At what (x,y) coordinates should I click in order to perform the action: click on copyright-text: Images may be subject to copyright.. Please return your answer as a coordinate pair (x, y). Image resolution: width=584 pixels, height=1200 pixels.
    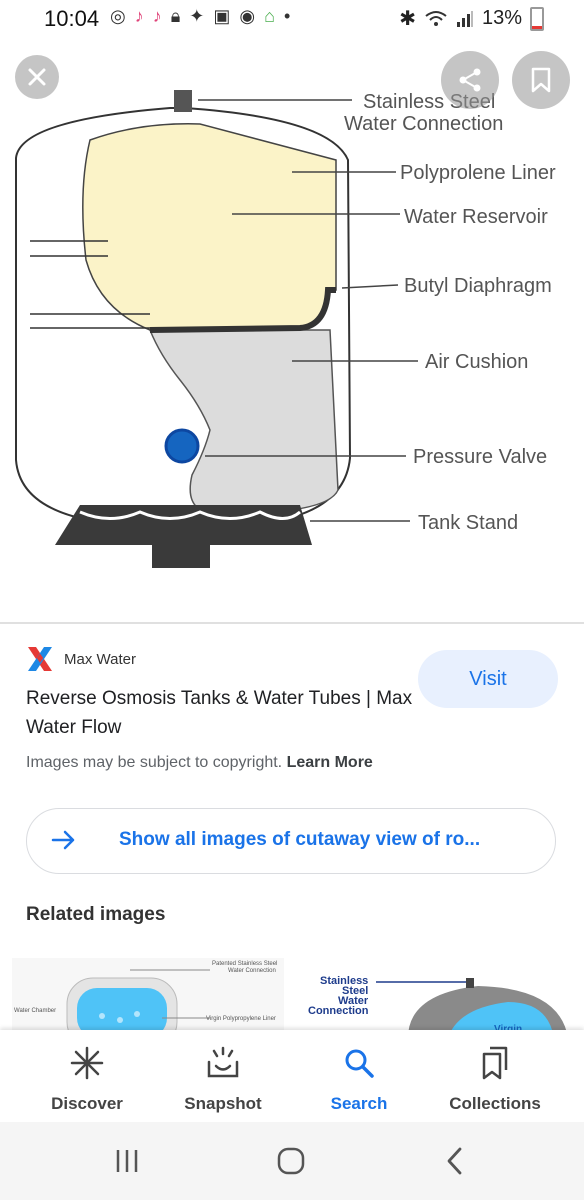
    Looking at the image, I should click on (154, 762).